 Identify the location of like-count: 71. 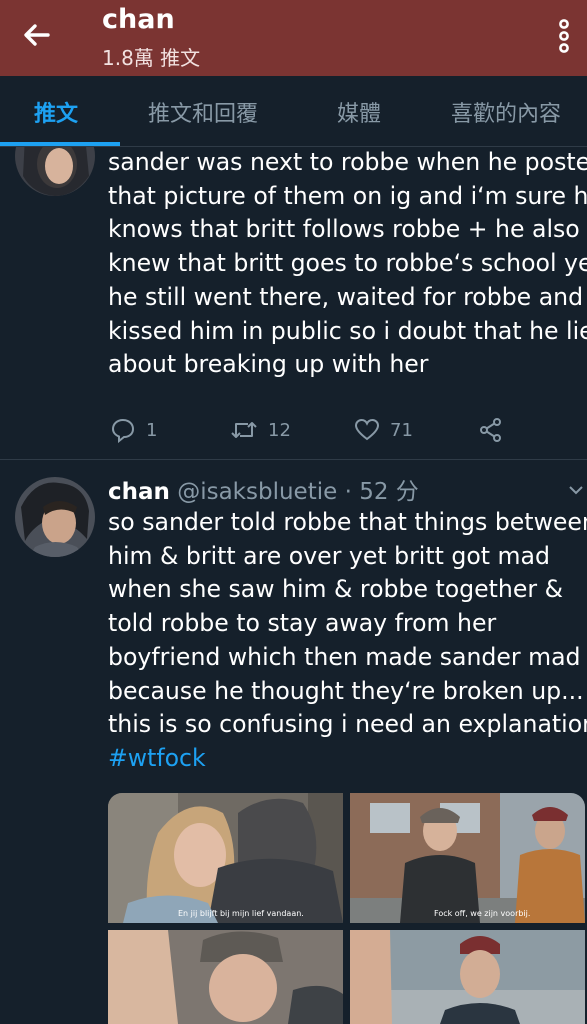
(401, 430).